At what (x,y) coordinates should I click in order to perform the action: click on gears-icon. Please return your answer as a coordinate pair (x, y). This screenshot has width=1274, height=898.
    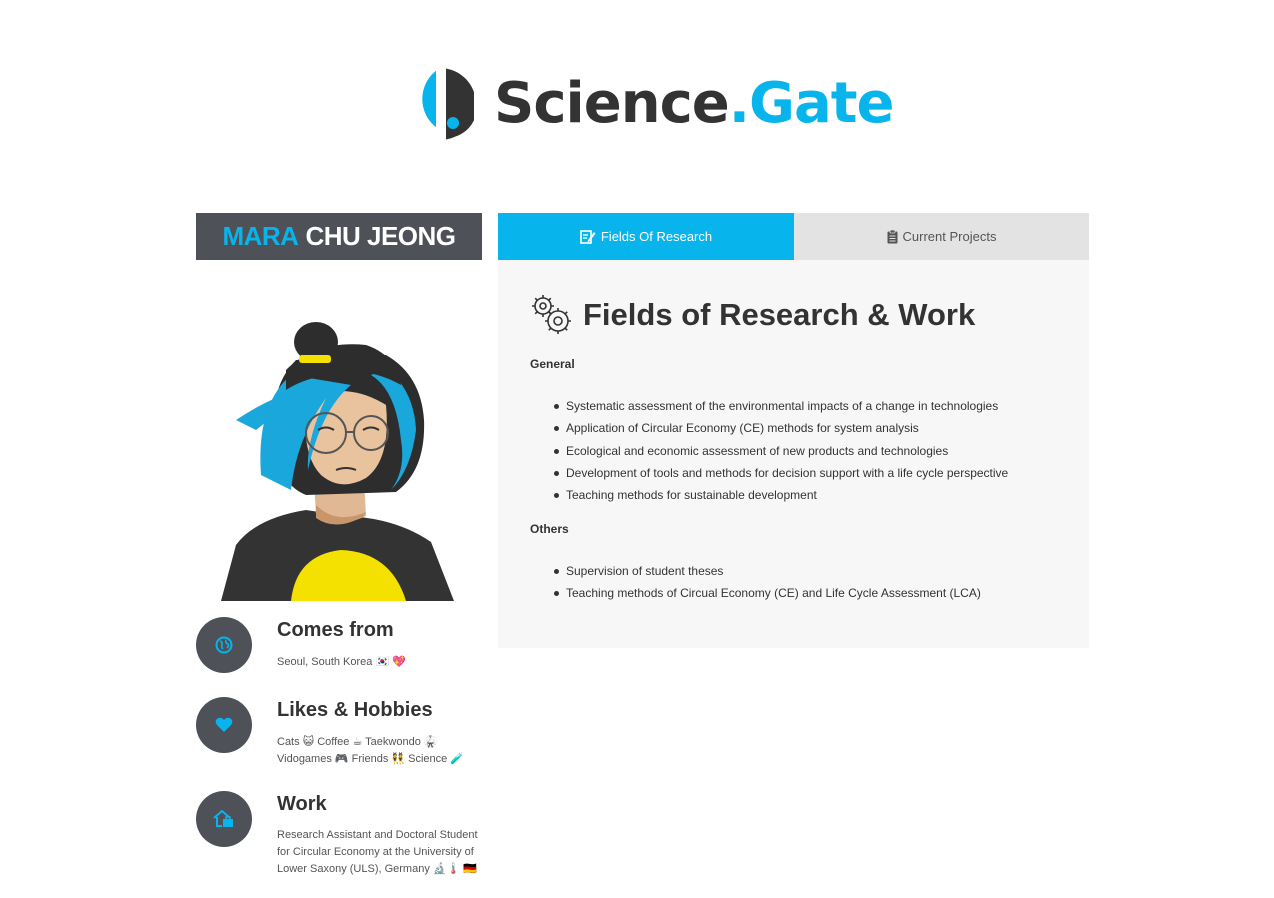
    Looking at the image, I should click on (551, 314).